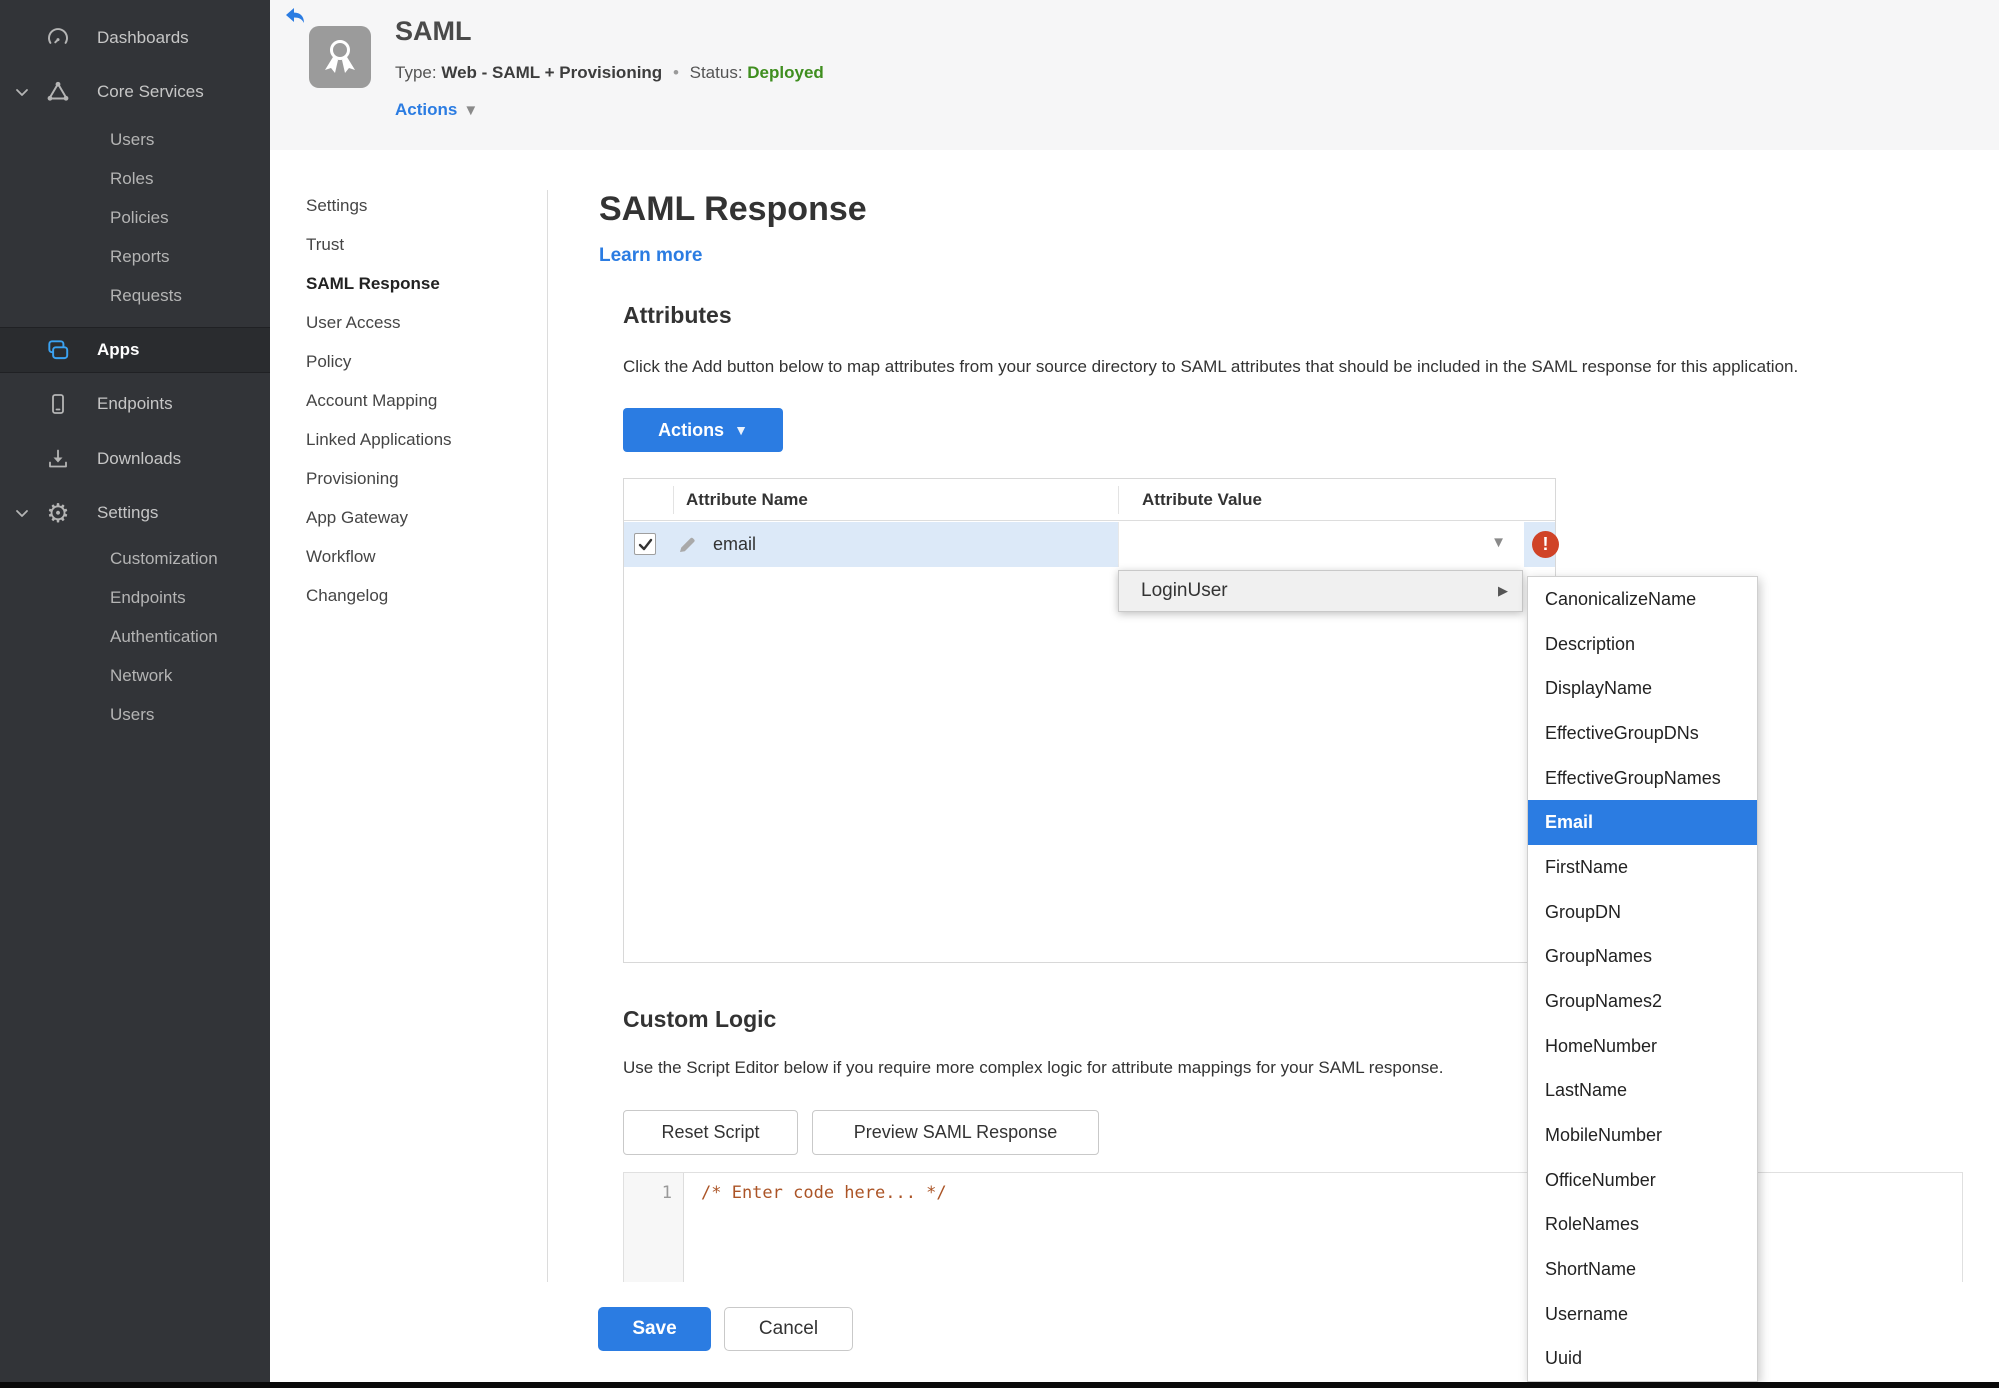 The width and height of the screenshot is (1999, 1388). What do you see at coordinates (135, 295) in the screenshot?
I see `sidebar-item-requests: Requests` at bounding box center [135, 295].